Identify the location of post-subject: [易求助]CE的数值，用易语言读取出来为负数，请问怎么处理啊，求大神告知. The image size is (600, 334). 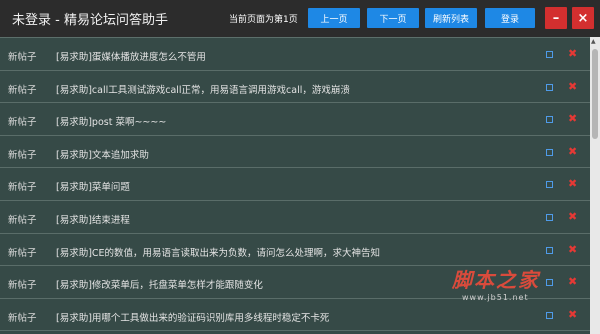
(218, 252).